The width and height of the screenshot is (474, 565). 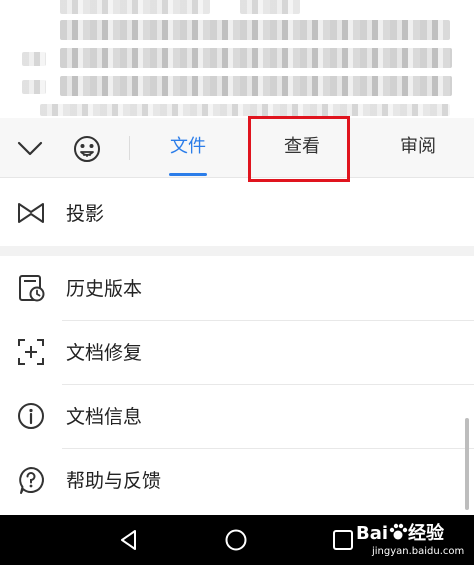 I want to click on collapse-chevron-icon, so click(x=30, y=148).